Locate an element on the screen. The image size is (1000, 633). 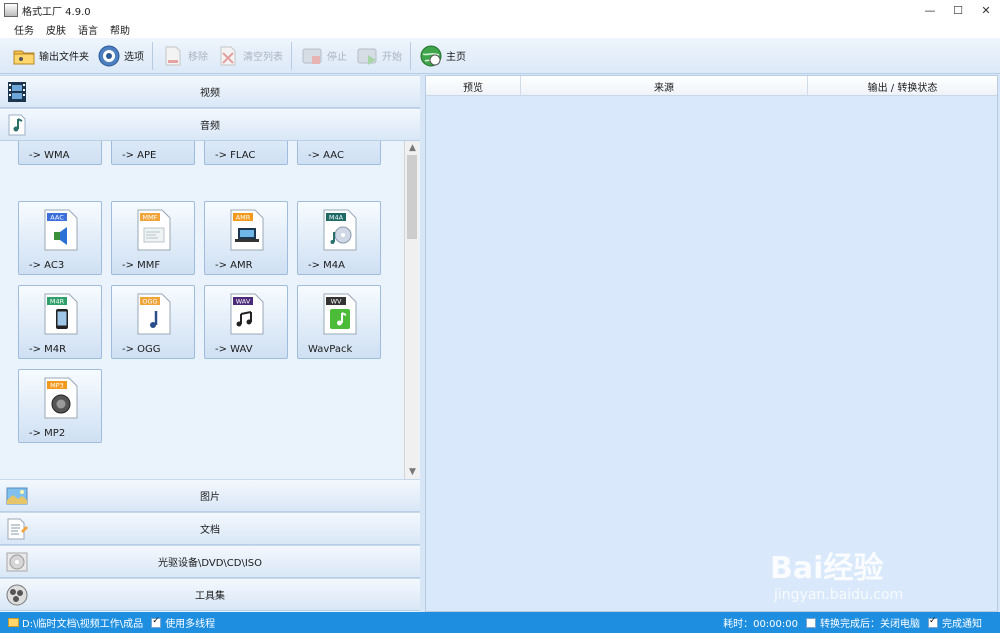
scroll-down-icon: ▼ is located at coordinates (412, 472).